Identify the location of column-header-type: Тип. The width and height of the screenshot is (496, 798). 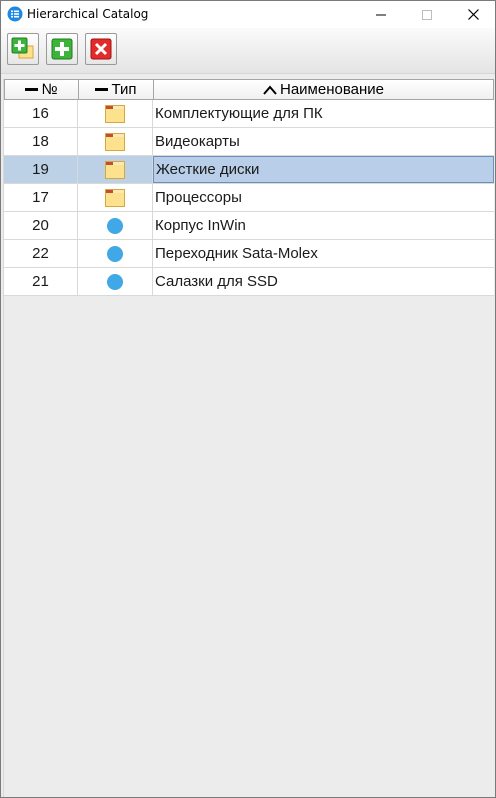
(116, 89).